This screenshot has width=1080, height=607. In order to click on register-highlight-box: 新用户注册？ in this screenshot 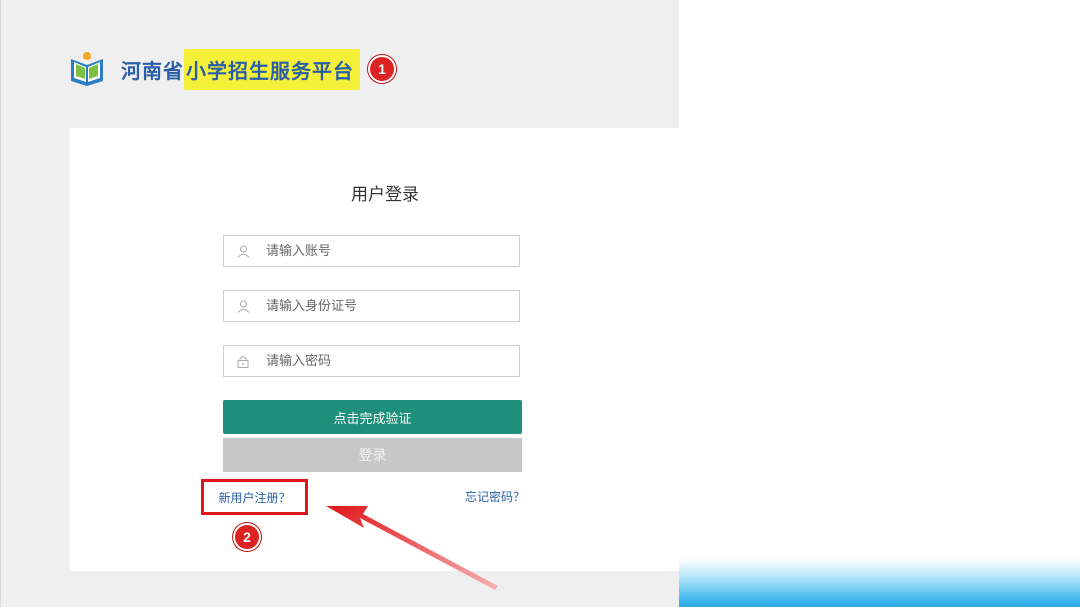, I will do `click(254, 497)`.